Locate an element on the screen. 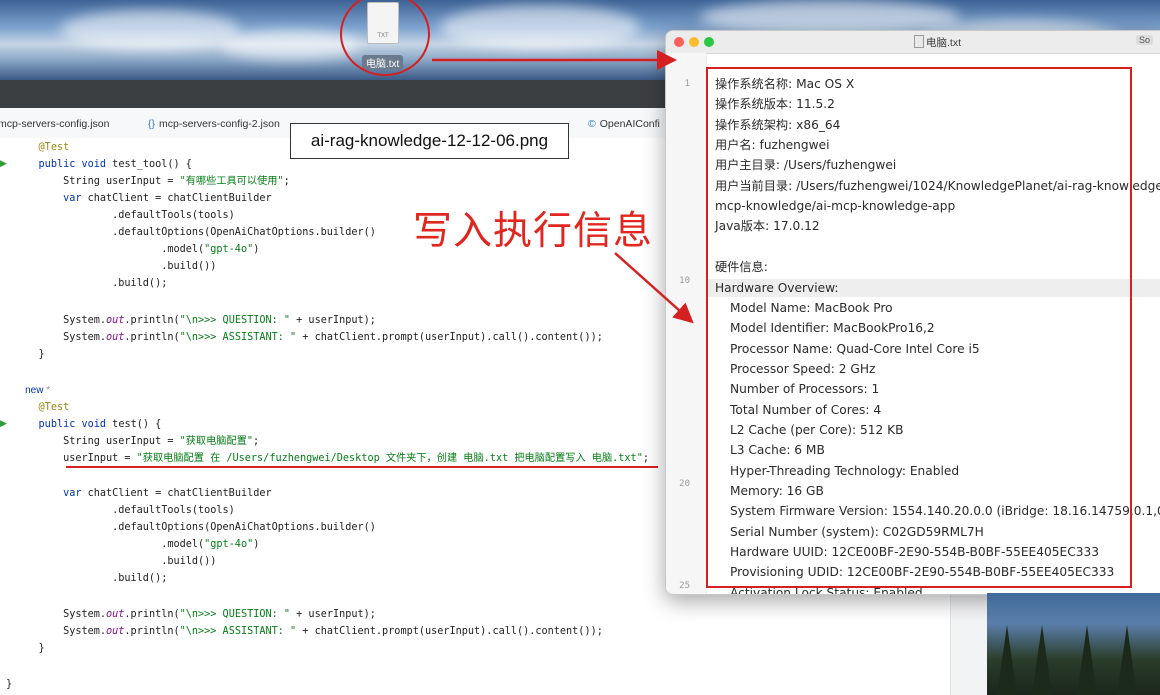 This screenshot has width=1160, height=695. line-number: 25 is located at coordinates (684, 586).